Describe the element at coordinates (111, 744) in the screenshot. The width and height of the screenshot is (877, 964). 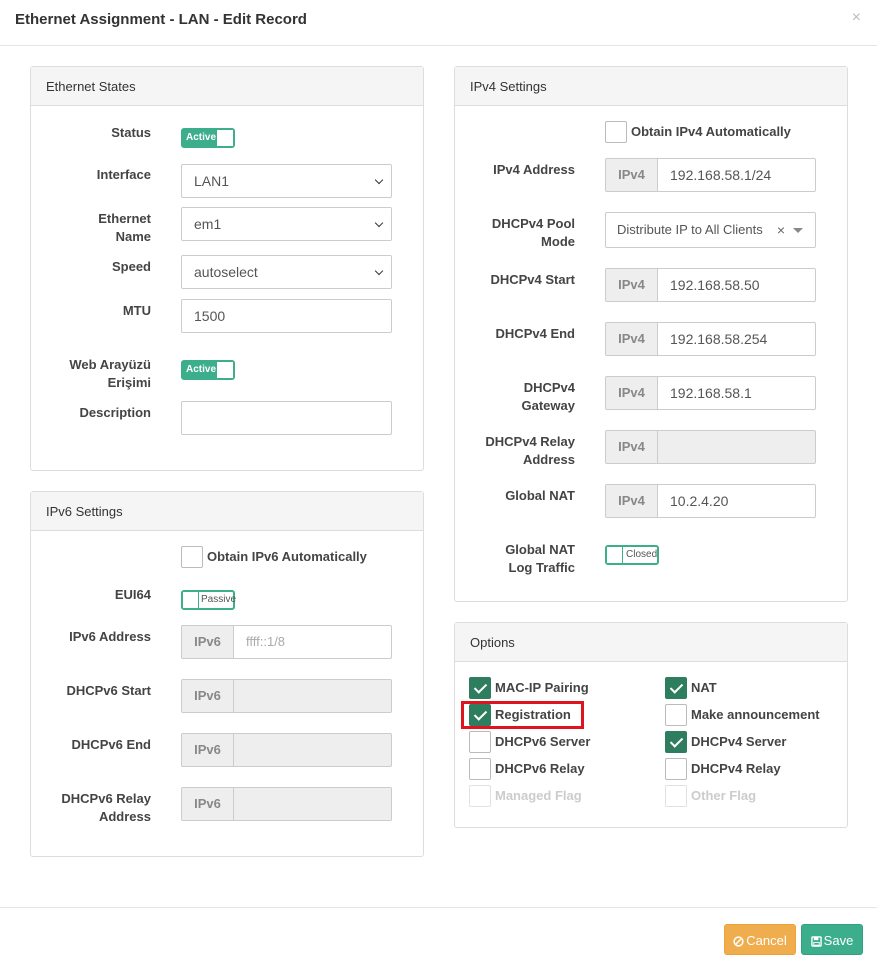
I see `dhcpv6-end-label: DHCPv6 End` at that location.